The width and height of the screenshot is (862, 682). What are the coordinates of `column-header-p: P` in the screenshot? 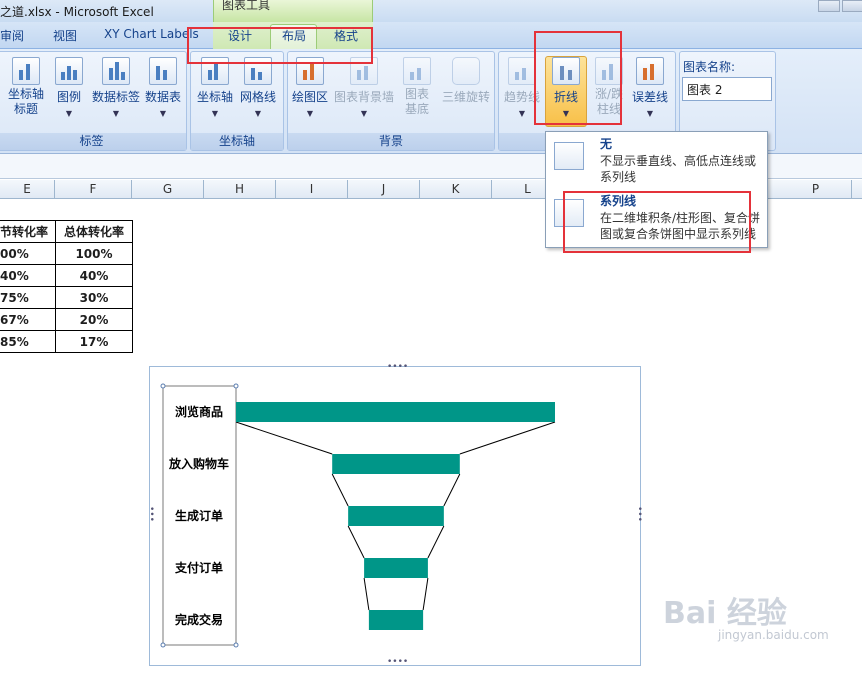 It's located at (816, 189).